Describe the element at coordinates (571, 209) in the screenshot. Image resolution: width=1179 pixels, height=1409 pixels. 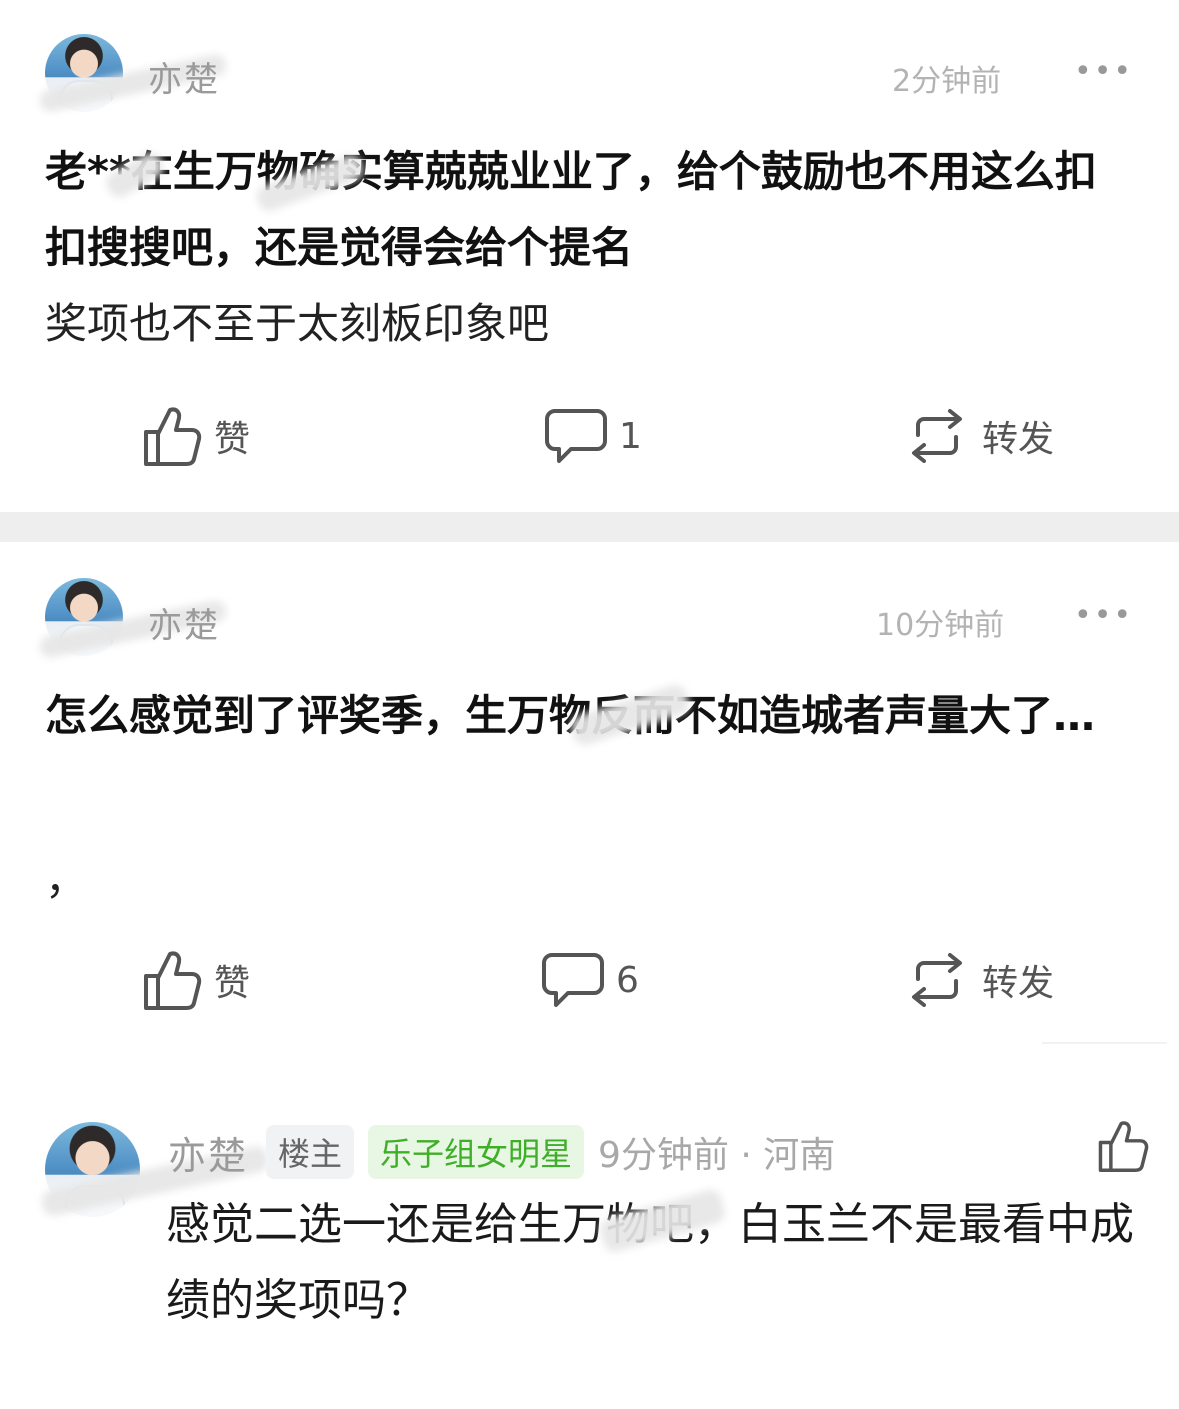
I see `post-text: 老**在生万物确实算兢兢业业了，给个鼓励也不用这么扣扣搜搜吧，还是觉得会给个提名` at that location.